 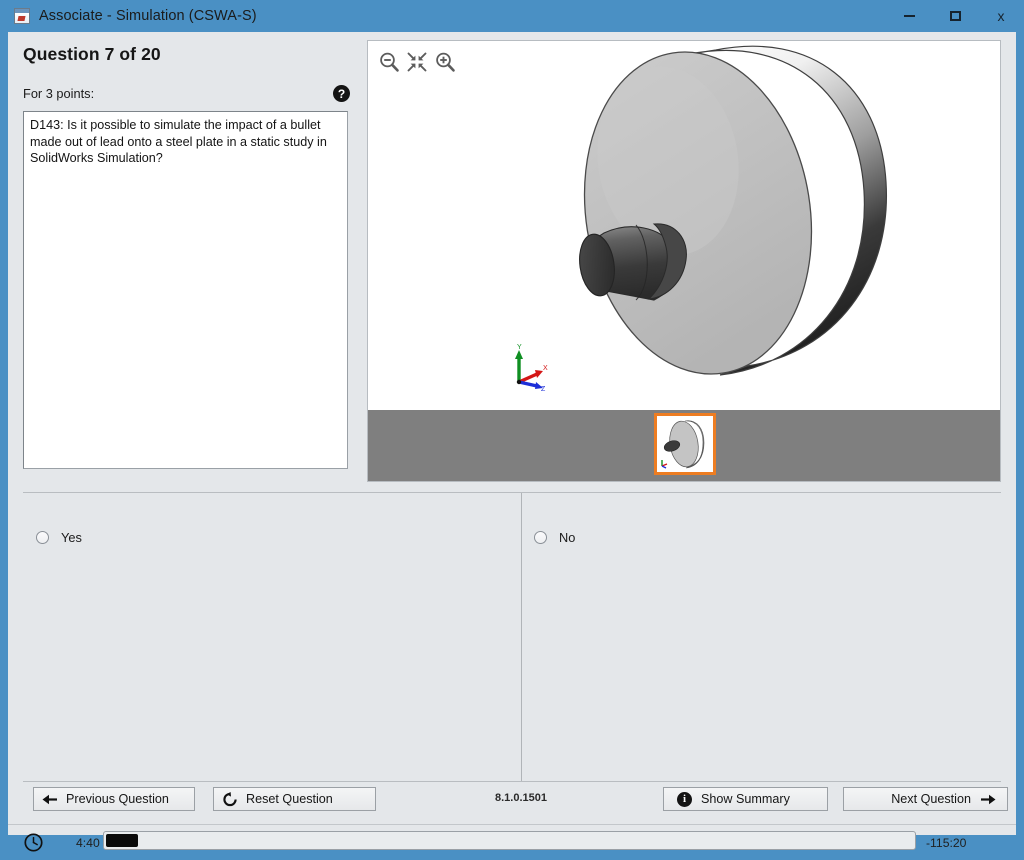 I want to click on show-summary-label: Show Summary, so click(x=745, y=799).